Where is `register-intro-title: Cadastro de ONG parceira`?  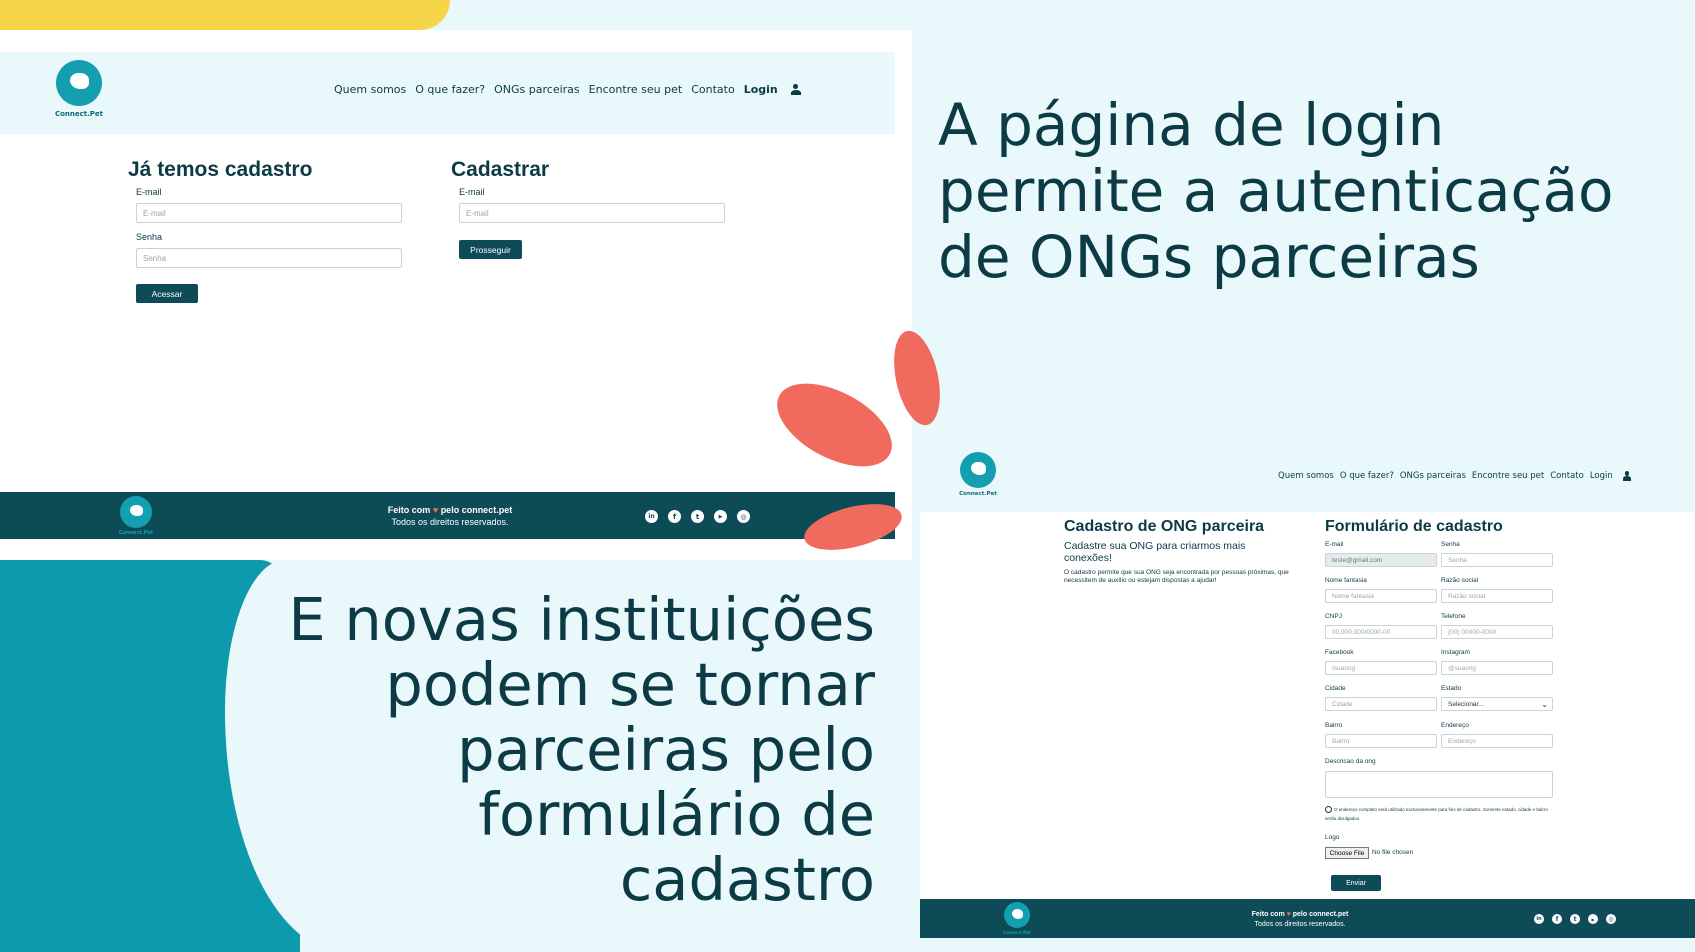
register-intro-title: Cadastro de ONG parceira is located at coordinates (1164, 526).